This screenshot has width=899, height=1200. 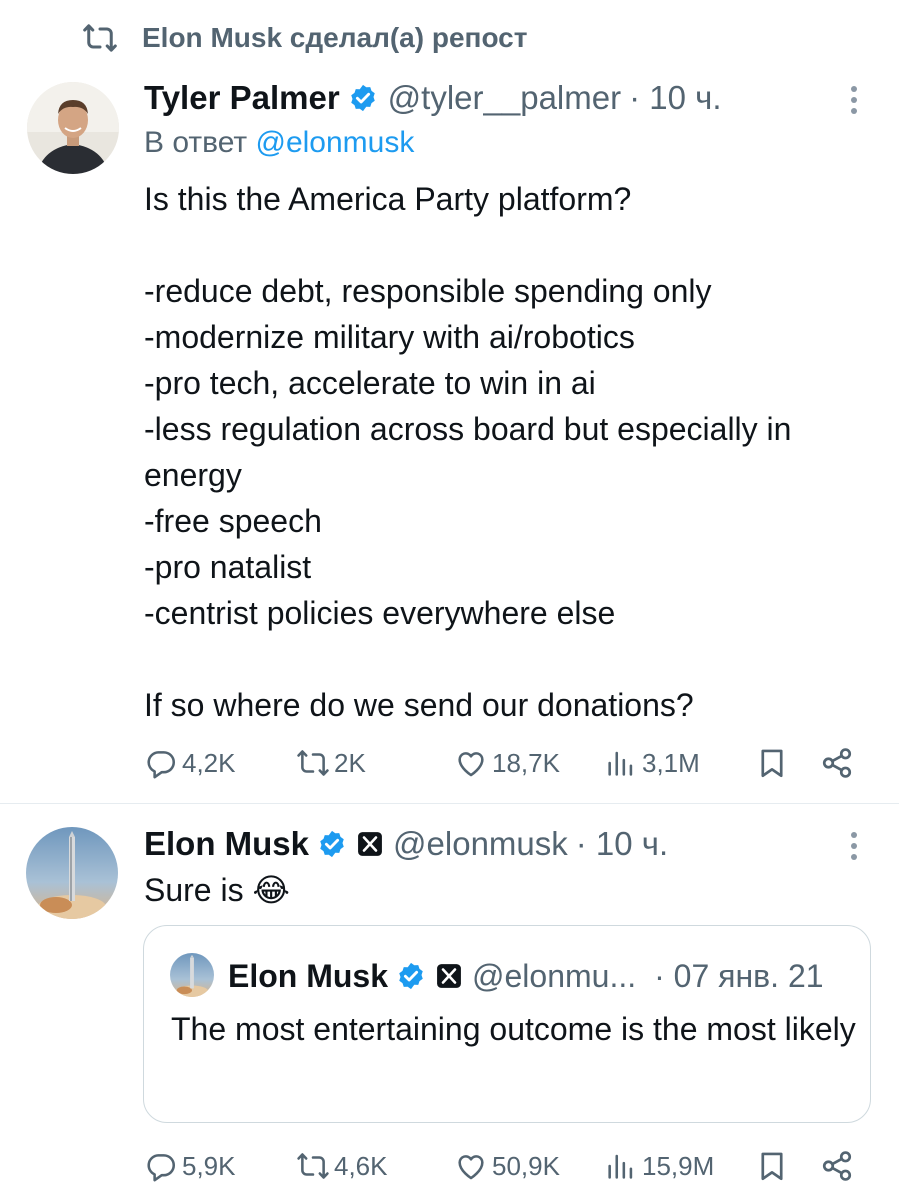 I want to click on reply-button: 5,9K, so click(x=190, y=1166).